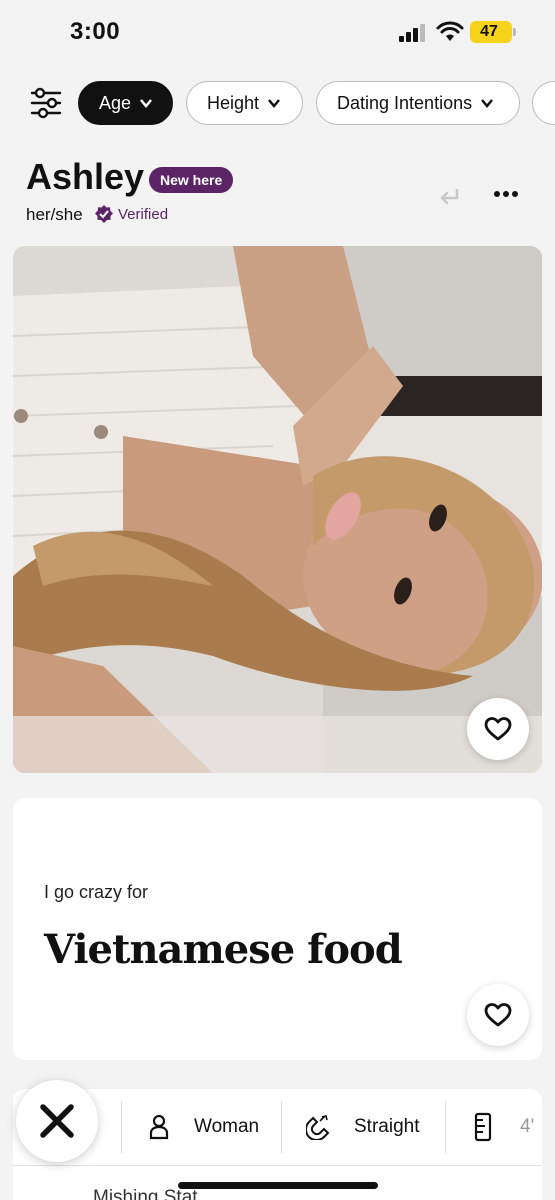  What do you see at coordinates (277, 34) in the screenshot?
I see `status-bar: 3:00 47` at bounding box center [277, 34].